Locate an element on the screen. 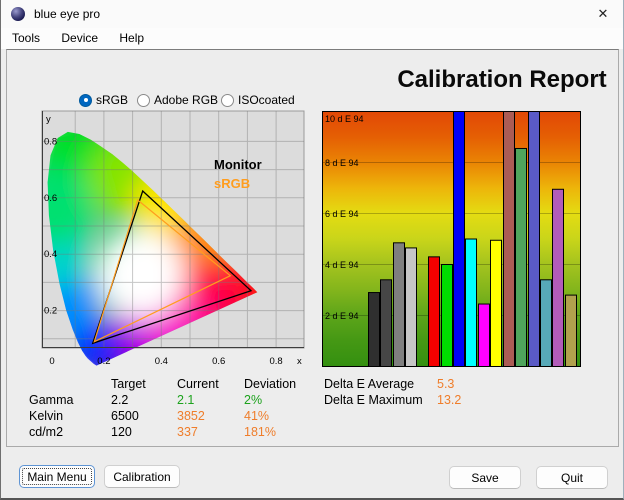  metrics-header: Current is located at coordinates (198, 384).